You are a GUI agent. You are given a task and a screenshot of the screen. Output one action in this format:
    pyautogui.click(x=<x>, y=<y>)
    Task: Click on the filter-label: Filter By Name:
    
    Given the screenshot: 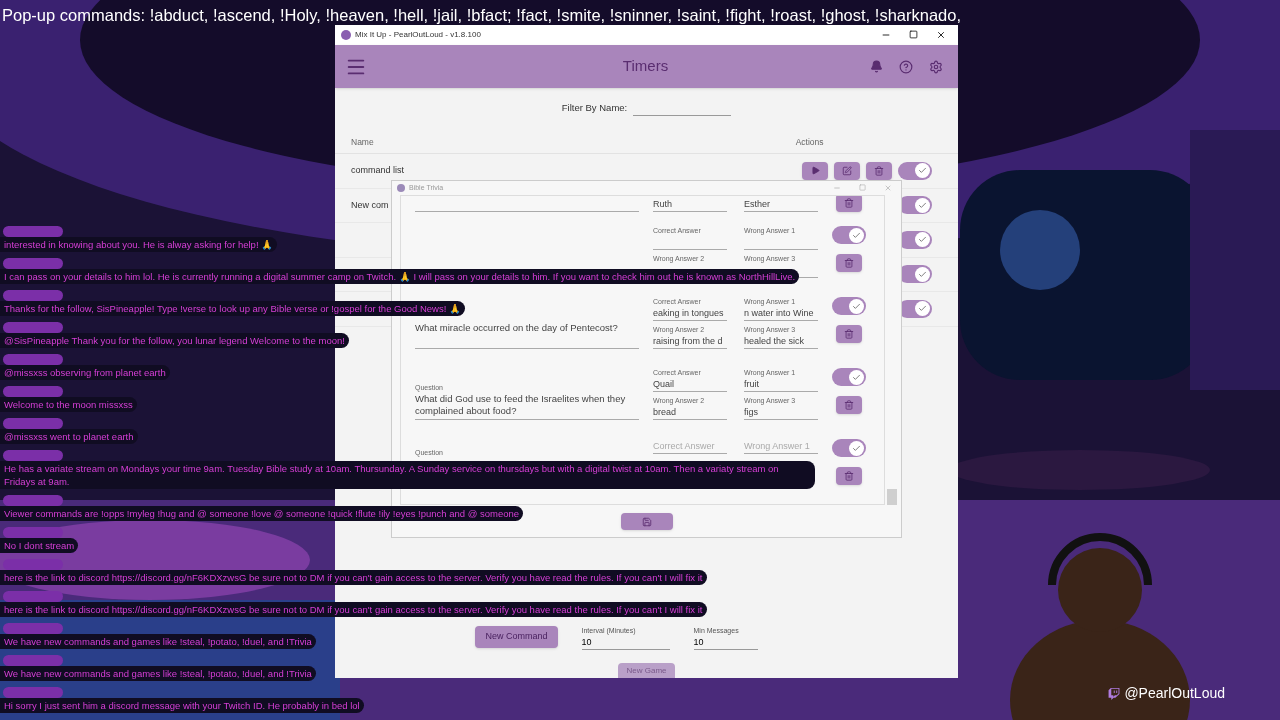 What is the action you would take?
    pyautogui.click(x=594, y=107)
    